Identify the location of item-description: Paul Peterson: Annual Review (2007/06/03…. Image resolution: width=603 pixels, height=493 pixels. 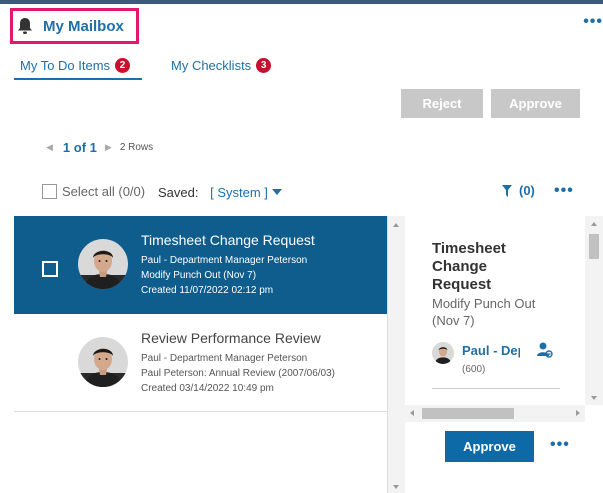
(238, 373).